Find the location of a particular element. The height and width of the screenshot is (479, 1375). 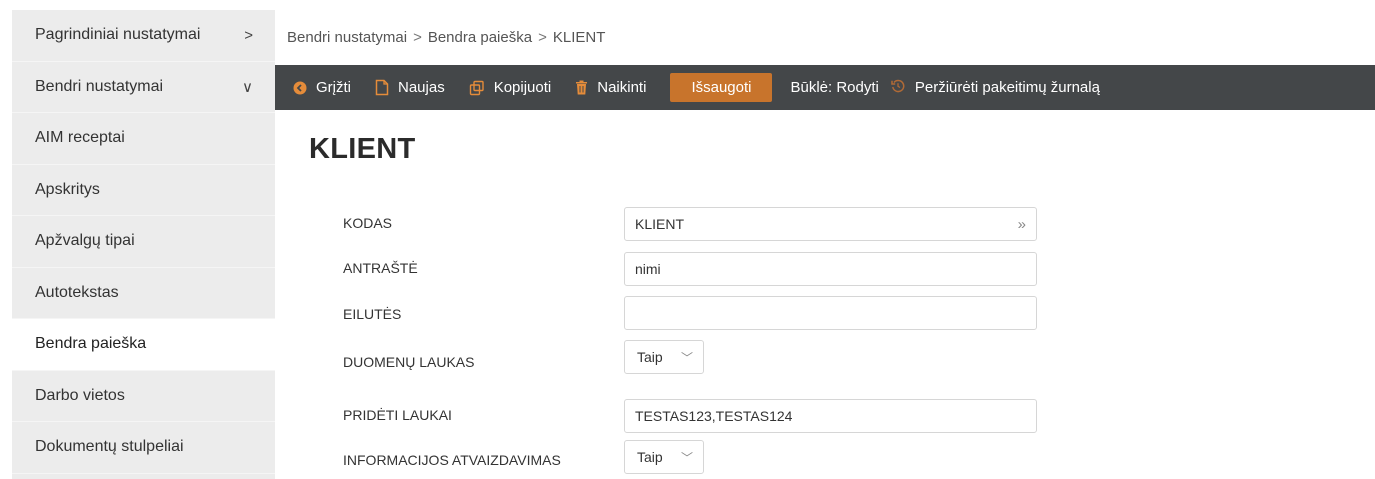

sidebar-item-apzvalgu-tipai: Apžvalgų tipai is located at coordinates (143, 242).